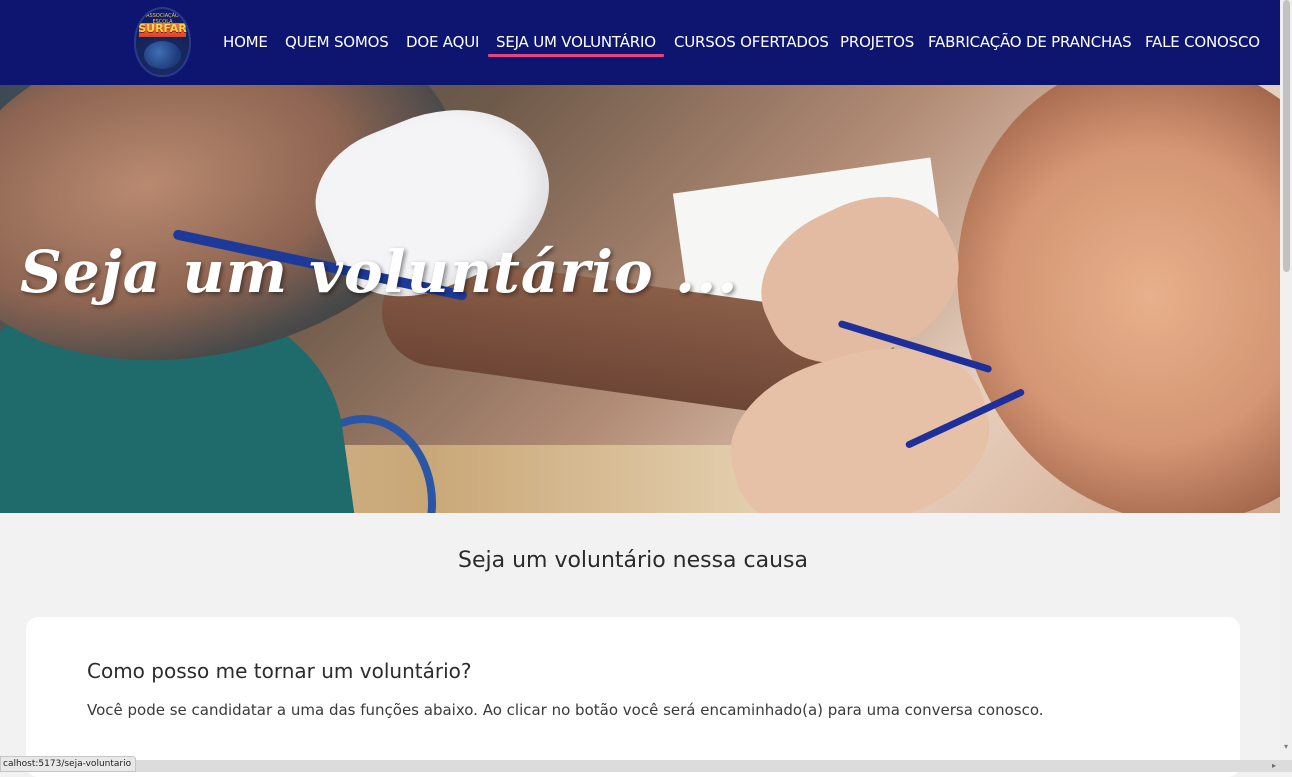 Image resolution: width=1292 pixels, height=777 pixels. I want to click on horizontal-scrollbar, so click(646, 766).